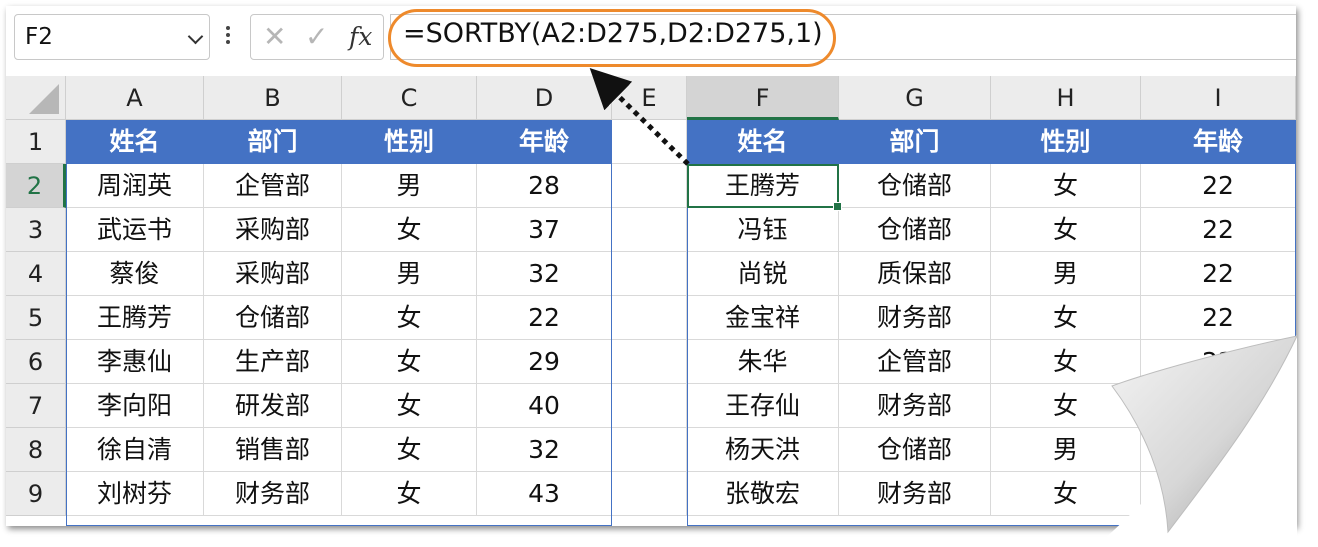 The height and width of the screenshot is (547, 1318). What do you see at coordinates (36, 274) in the screenshot?
I see `row-header-4: 4` at bounding box center [36, 274].